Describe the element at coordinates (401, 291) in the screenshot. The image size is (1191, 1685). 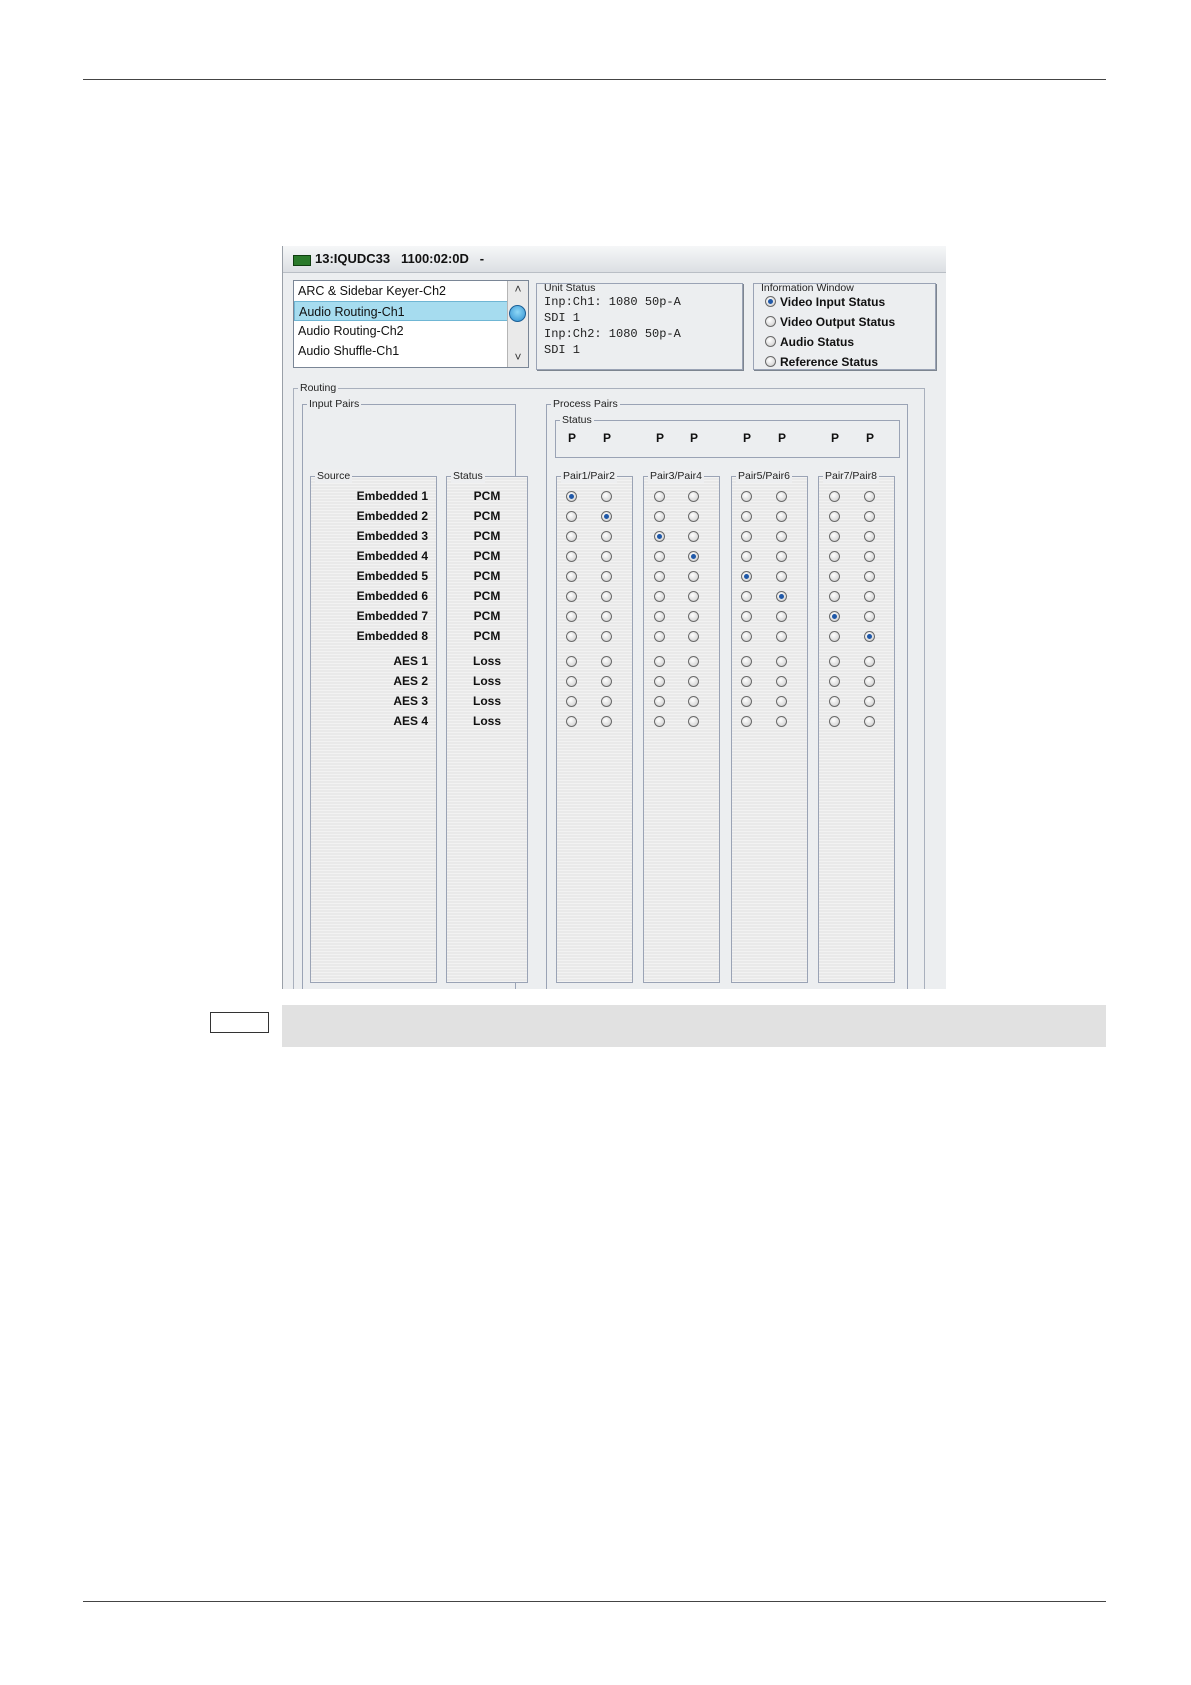
I see `menu-list-item: ARC & Sidebar Keyer-Ch2` at that location.